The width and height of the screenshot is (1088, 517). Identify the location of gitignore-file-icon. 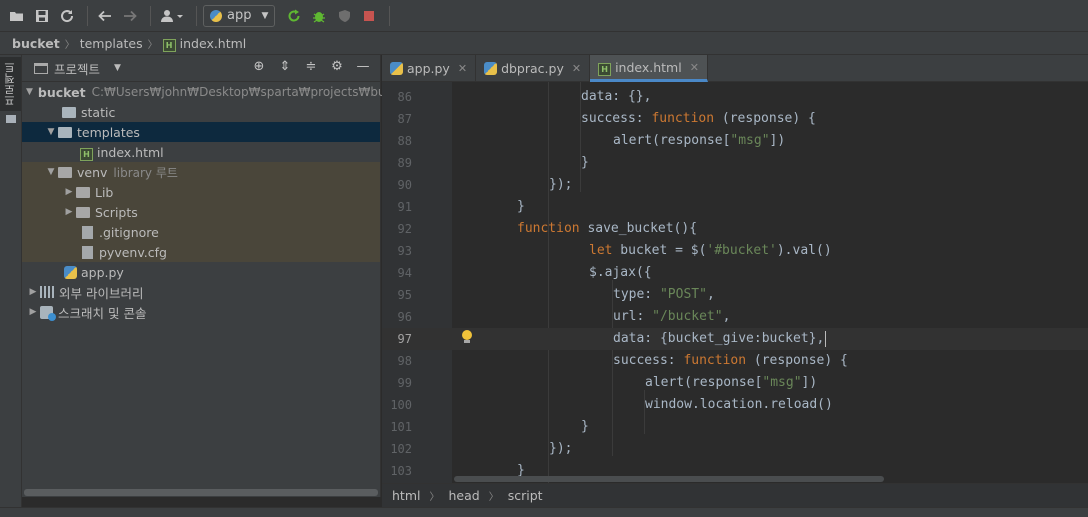
(87, 232).